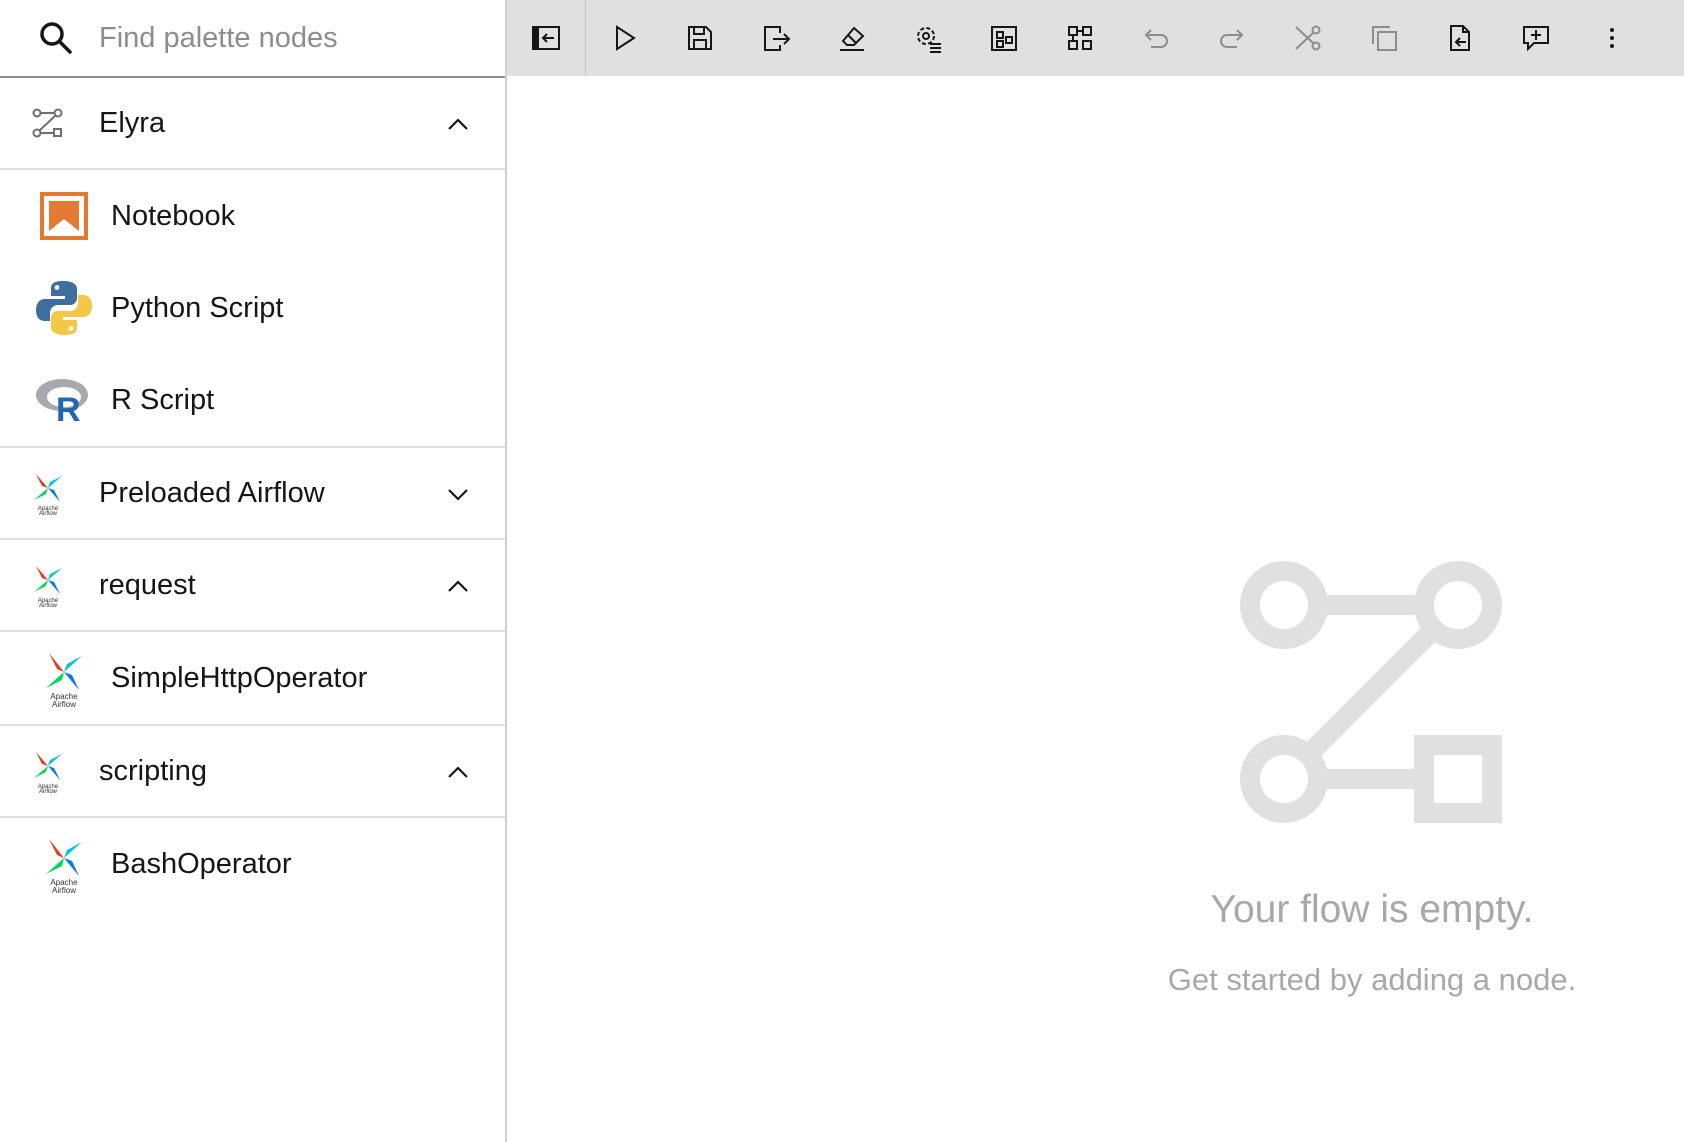 This screenshot has width=1684, height=1142. I want to click on paste-icon, so click(1460, 38).